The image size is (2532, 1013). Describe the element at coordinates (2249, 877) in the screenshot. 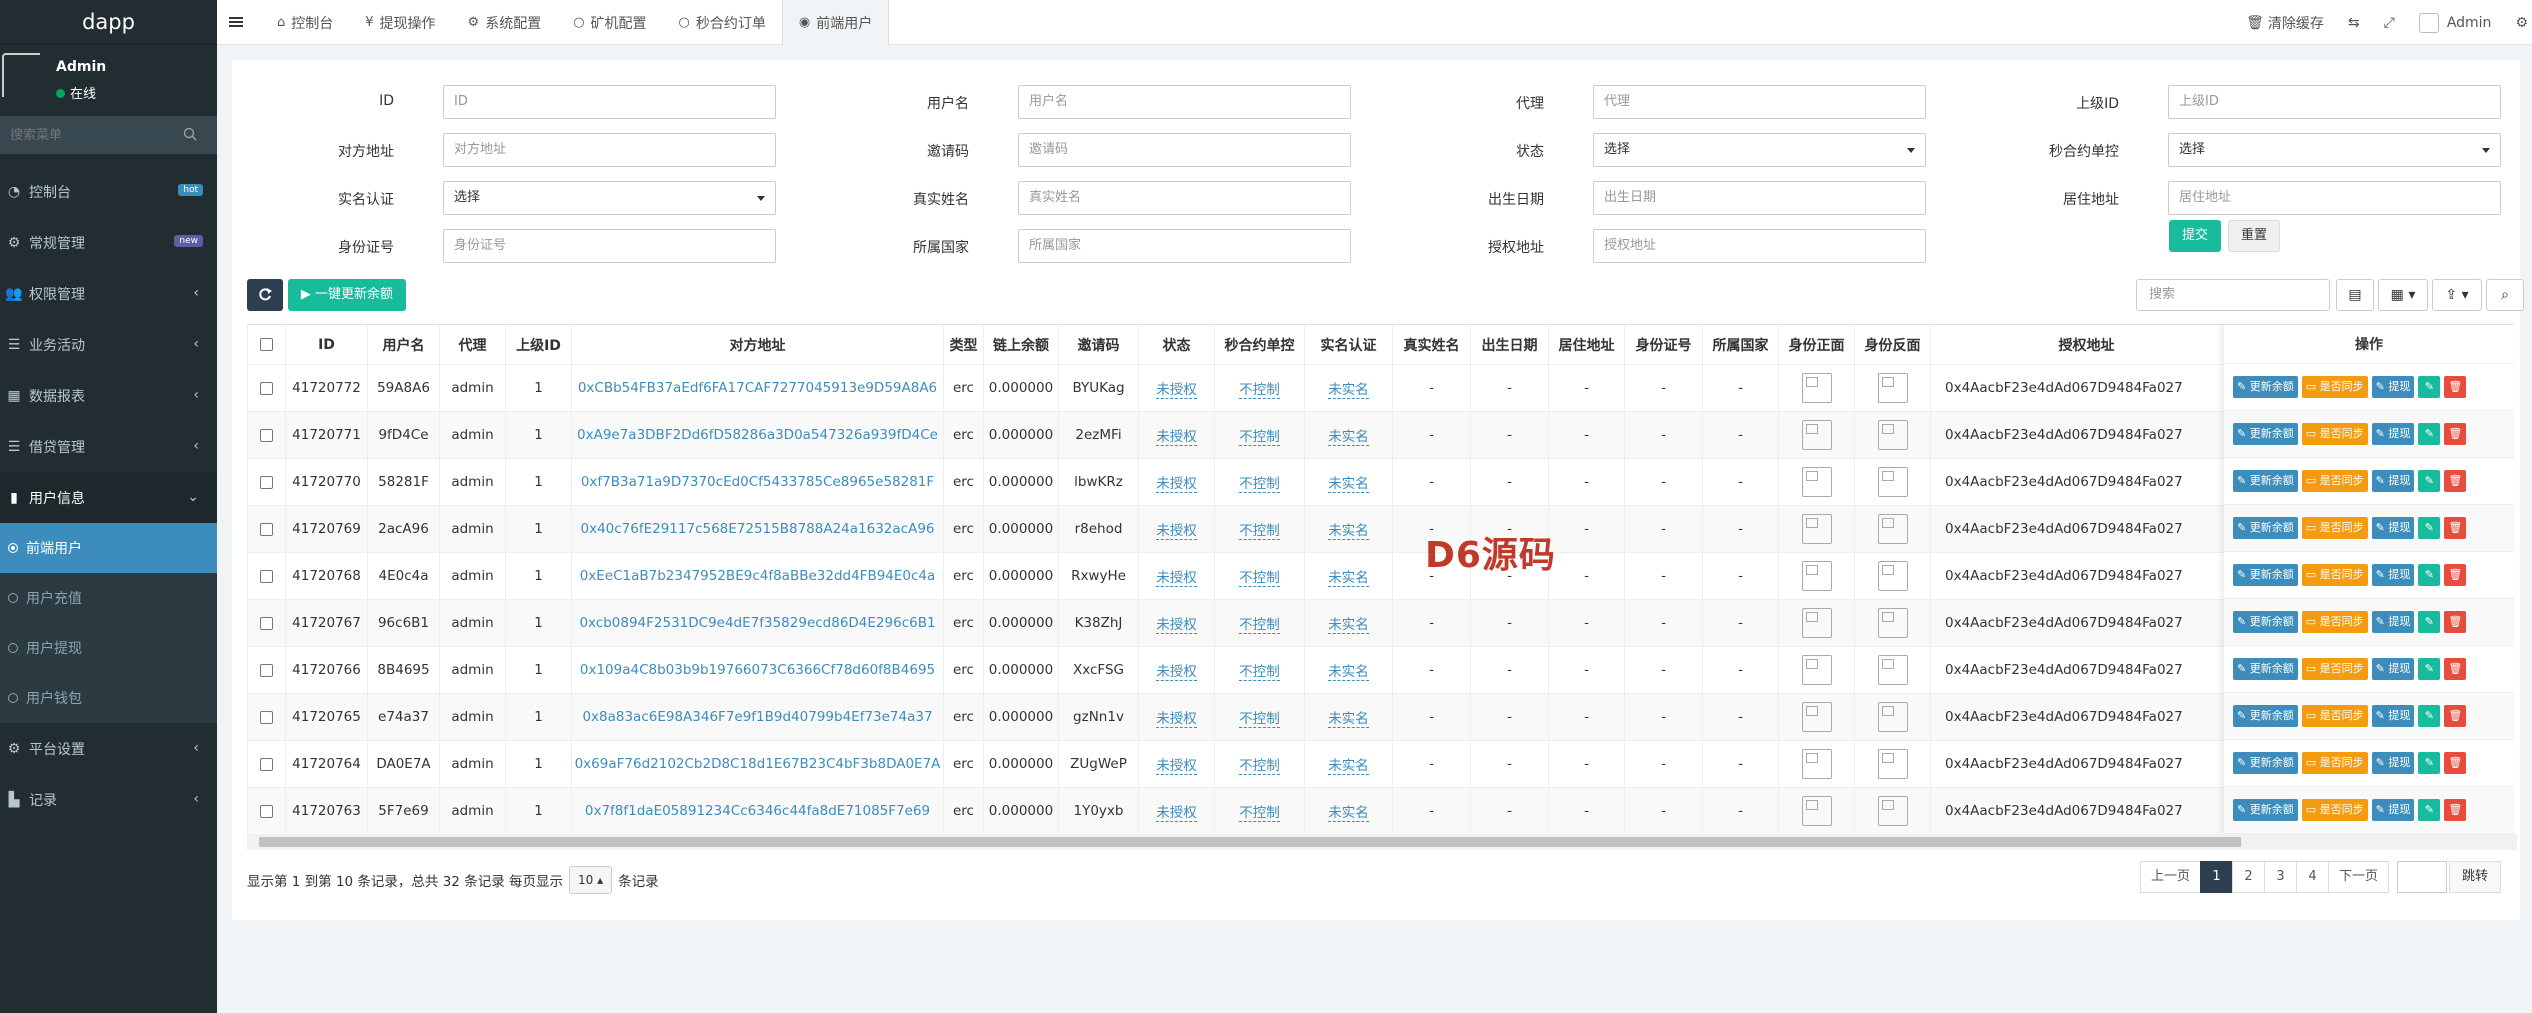

I see `page-button-2: 2` at that location.